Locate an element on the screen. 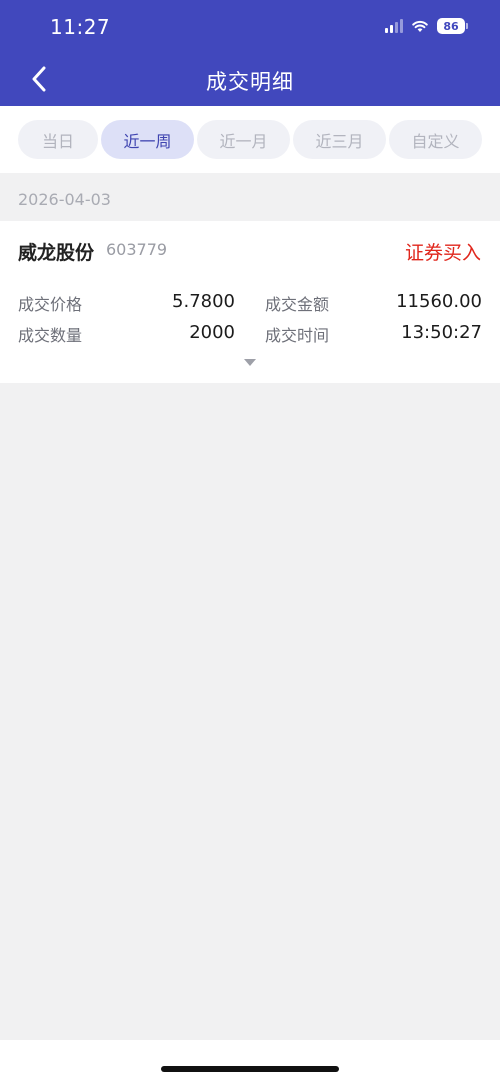 The image size is (500, 1082). bottom-safe-area is located at coordinates (250, 1061).